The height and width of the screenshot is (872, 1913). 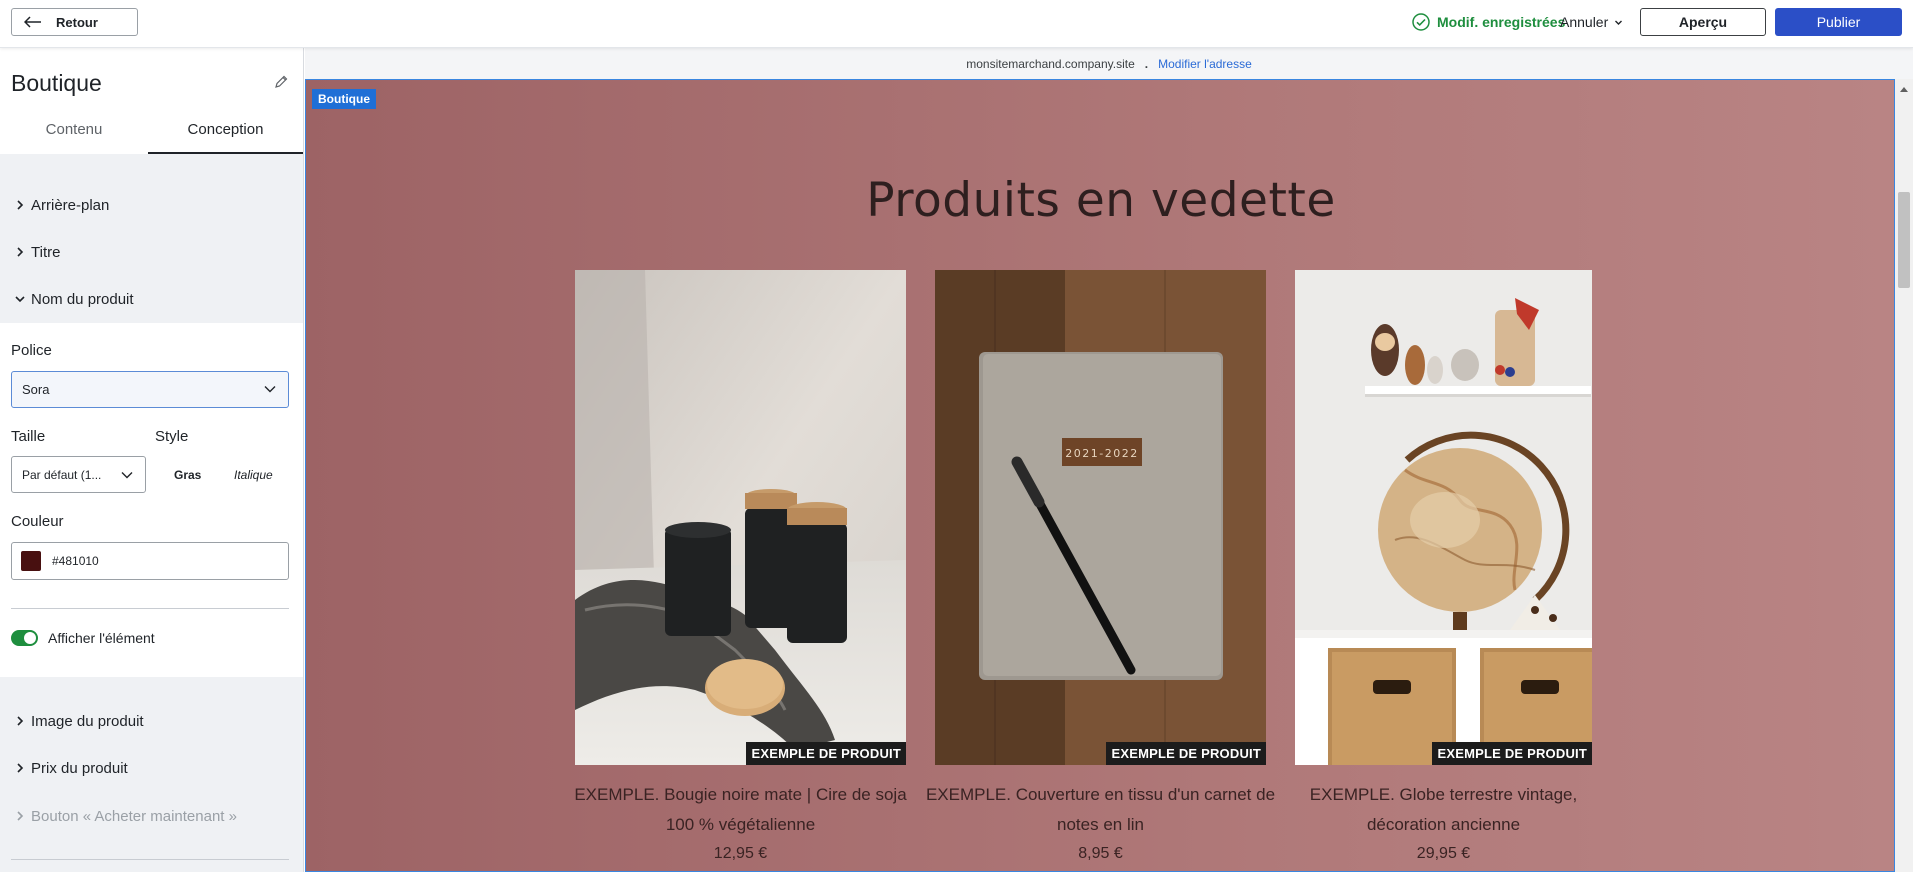 What do you see at coordinates (101, 638) in the screenshot?
I see `show-element-label: Afficher l'élément` at bounding box center [101, 638].